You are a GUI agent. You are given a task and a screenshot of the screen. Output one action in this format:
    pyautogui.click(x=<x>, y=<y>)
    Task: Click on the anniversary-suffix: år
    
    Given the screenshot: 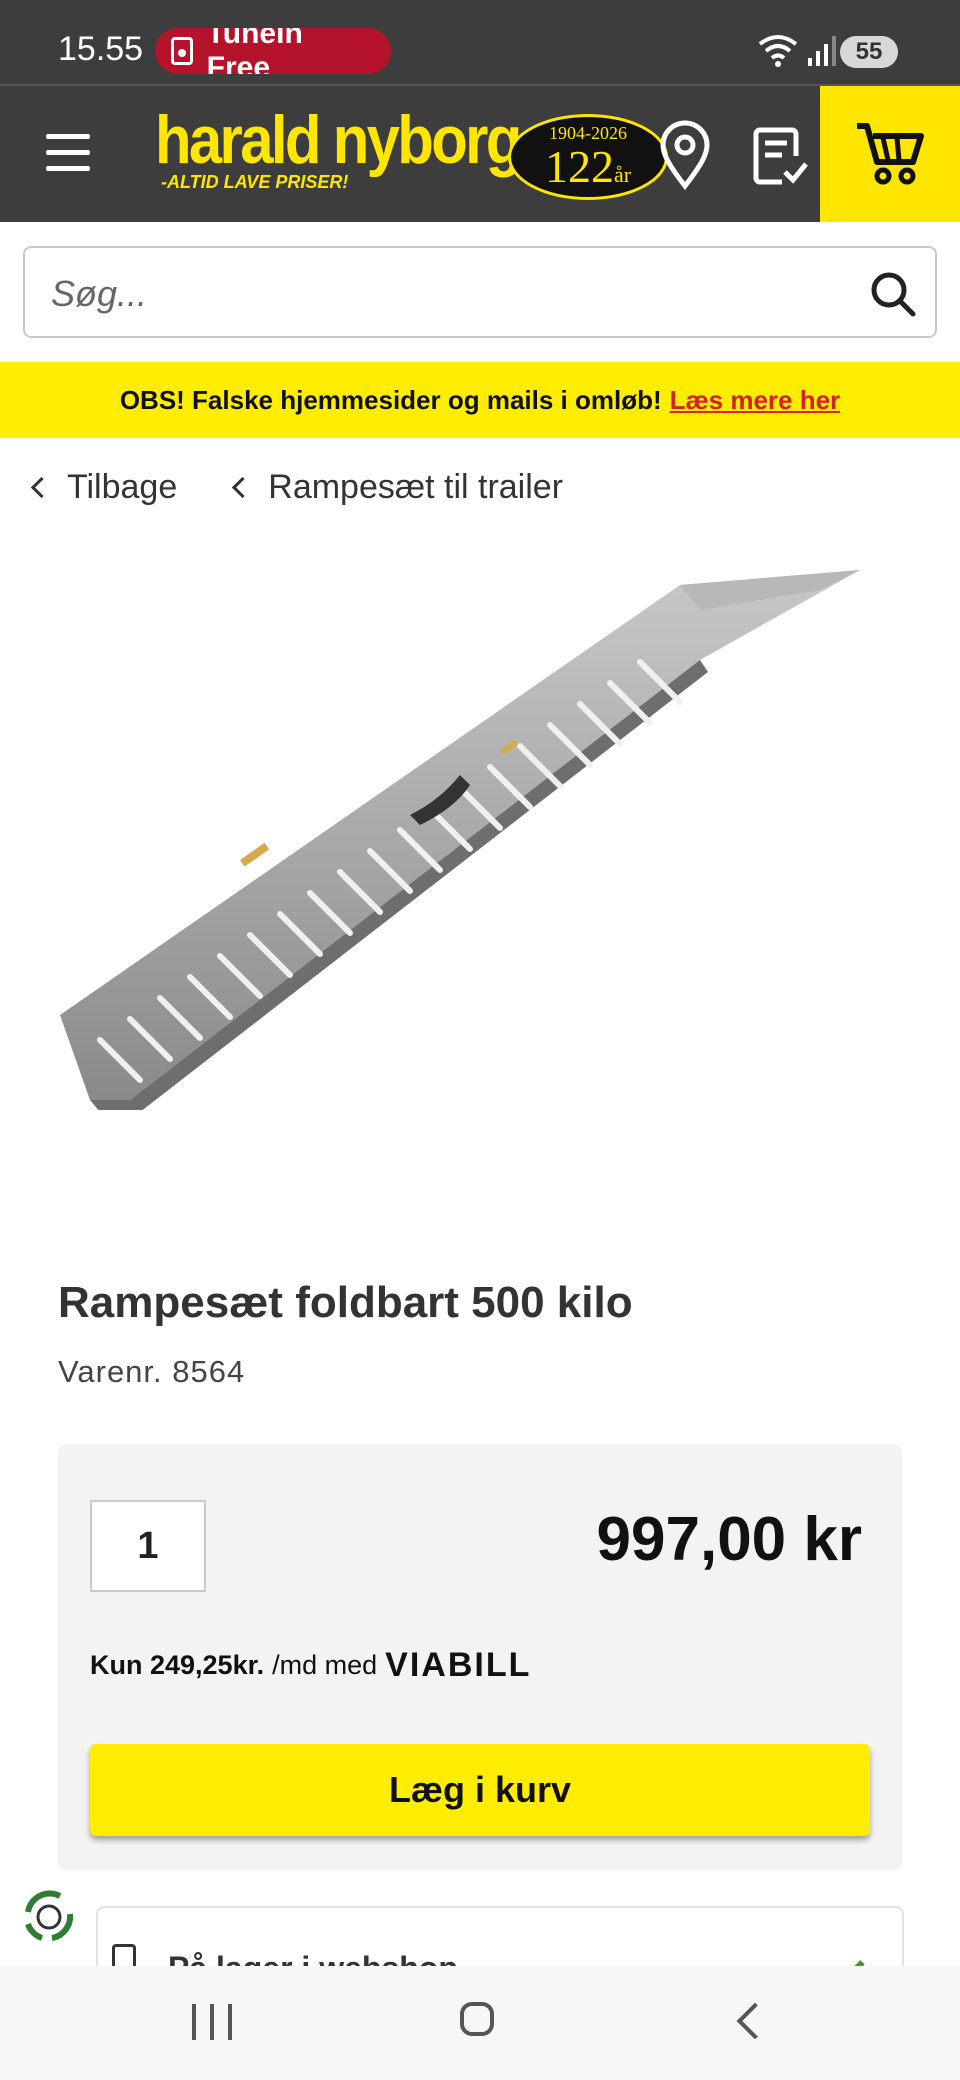 What is the action you would take?
    pyautogui.click(x=622, y=174)
    